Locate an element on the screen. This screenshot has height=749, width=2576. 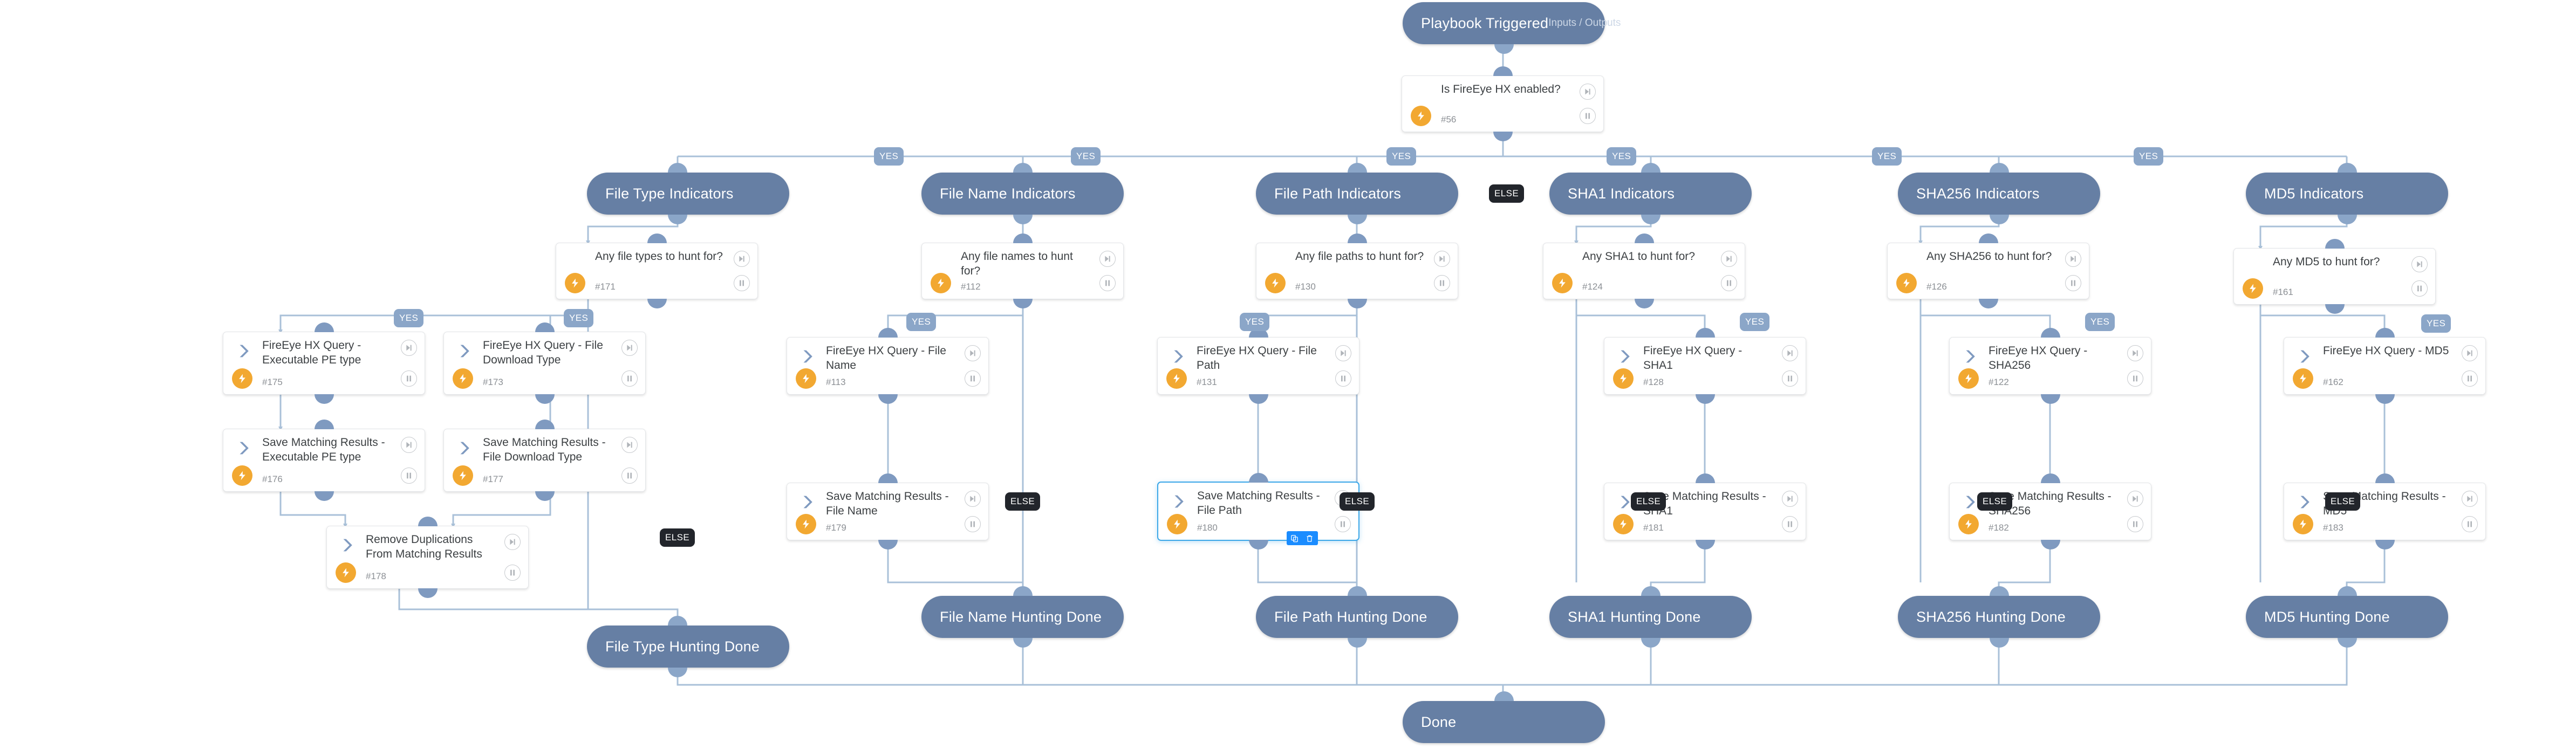
chevron-right-icon is located at coordinates (244, 448).